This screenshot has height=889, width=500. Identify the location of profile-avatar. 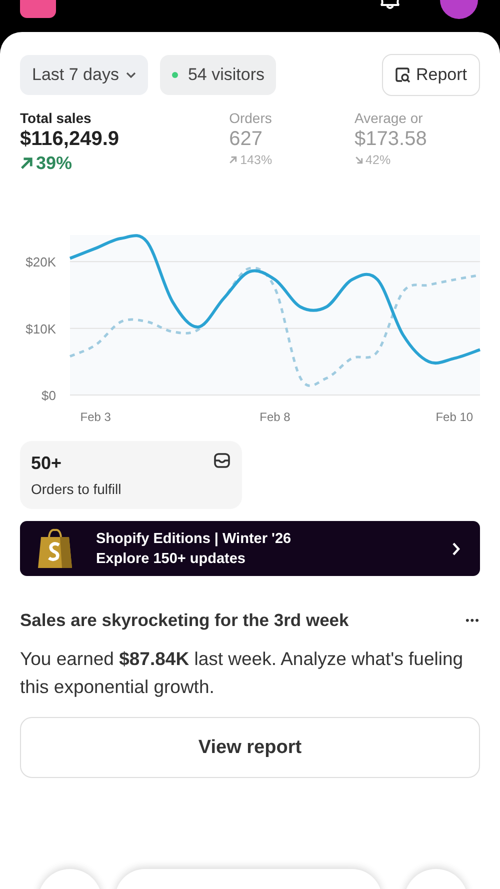
(459, 9).